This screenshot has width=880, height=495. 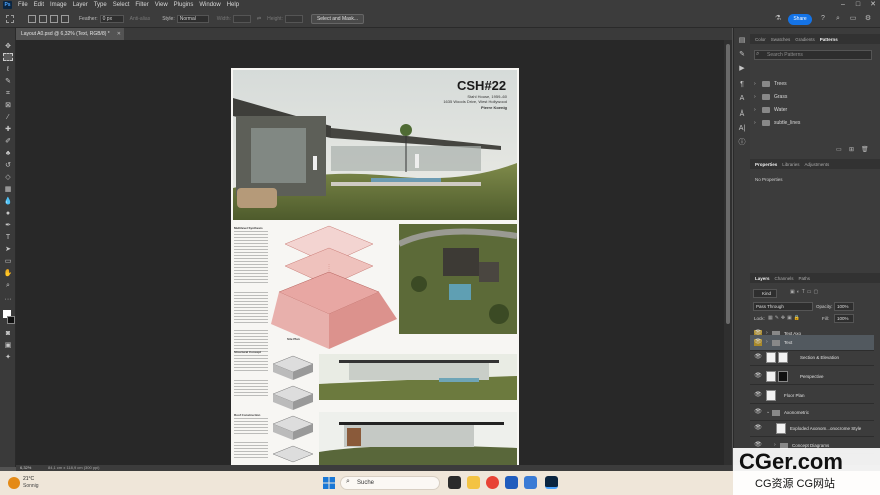 I want to click on history-brush-icon: ↺, so click(x=8, y=165).